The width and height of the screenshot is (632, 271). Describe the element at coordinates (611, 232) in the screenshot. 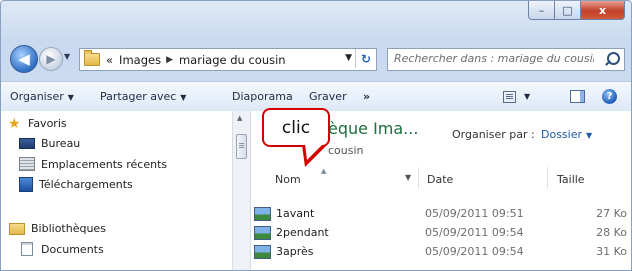

I see `file-size: 28 Ko` at that location.